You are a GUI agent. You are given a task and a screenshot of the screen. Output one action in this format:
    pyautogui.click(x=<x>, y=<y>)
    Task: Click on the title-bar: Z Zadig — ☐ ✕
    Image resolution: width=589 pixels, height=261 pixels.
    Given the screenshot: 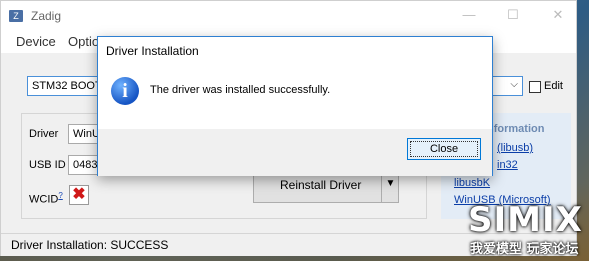 What is the action you would take?
    pyautogui.click(x=288, y=16)
    